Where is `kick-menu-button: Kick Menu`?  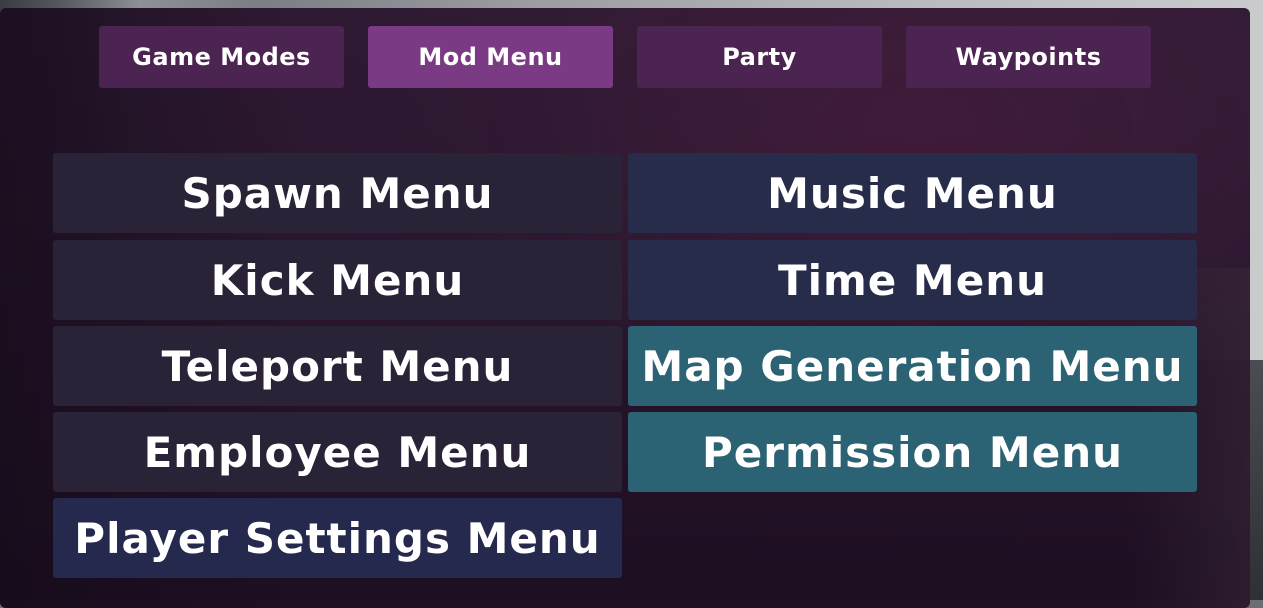 kick-menu-button: Kick Menu is located at coordinates (337, 280).